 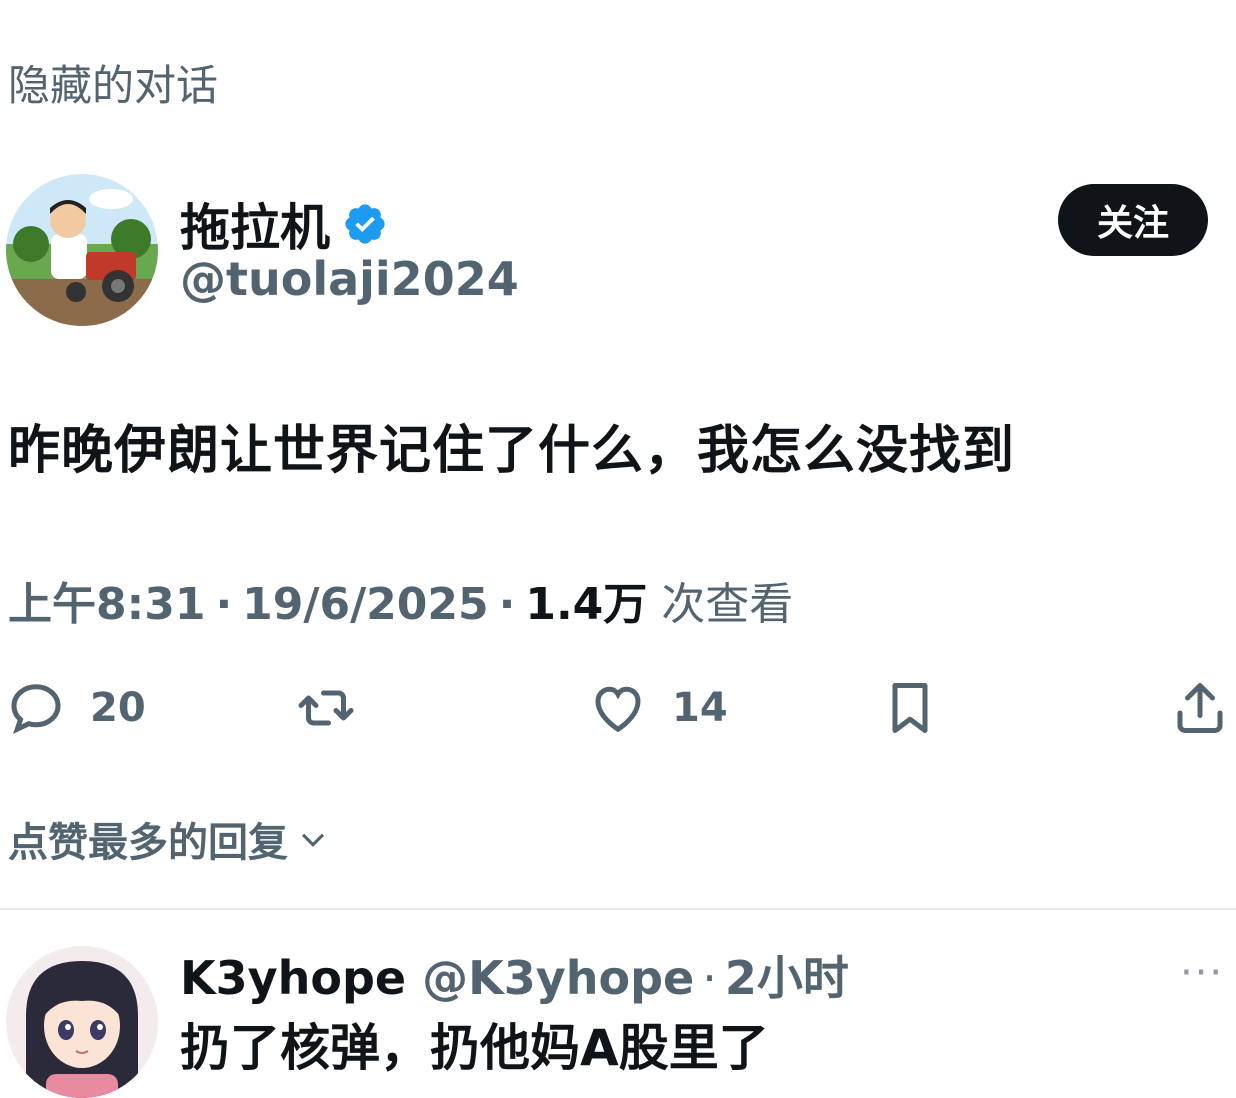 I want to click on share-button, so click(x=1200, y=708).